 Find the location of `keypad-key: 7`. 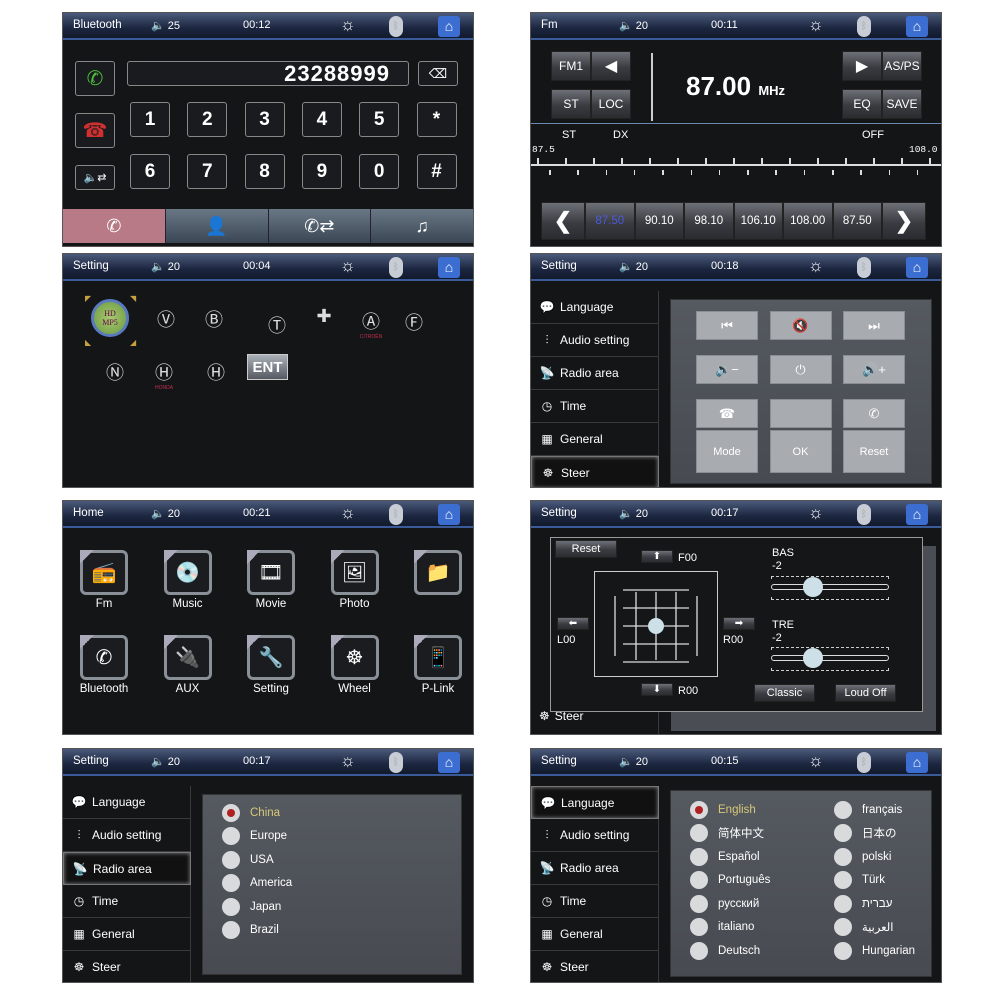

keypad-key: 7 is located at coordinates (207, 171).